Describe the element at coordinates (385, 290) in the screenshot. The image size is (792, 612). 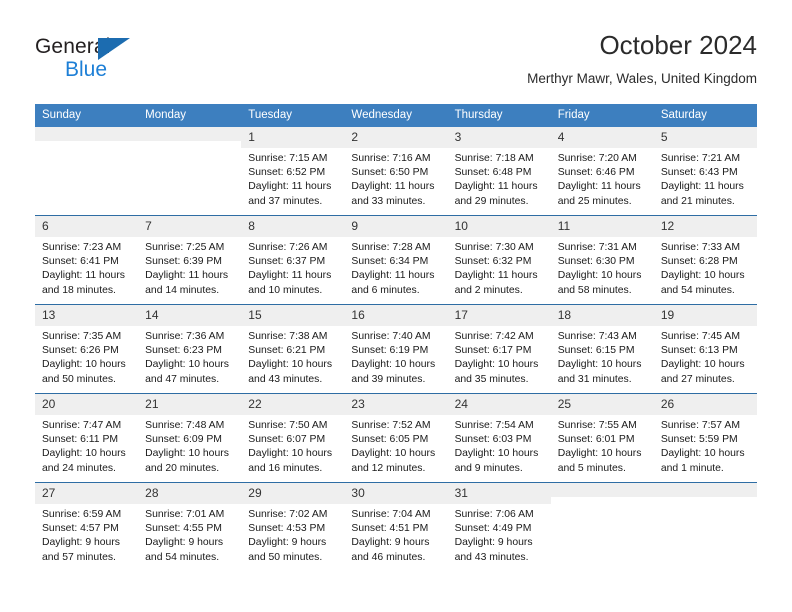
I see `day-detail-line: and 6 minutes.` at that location.